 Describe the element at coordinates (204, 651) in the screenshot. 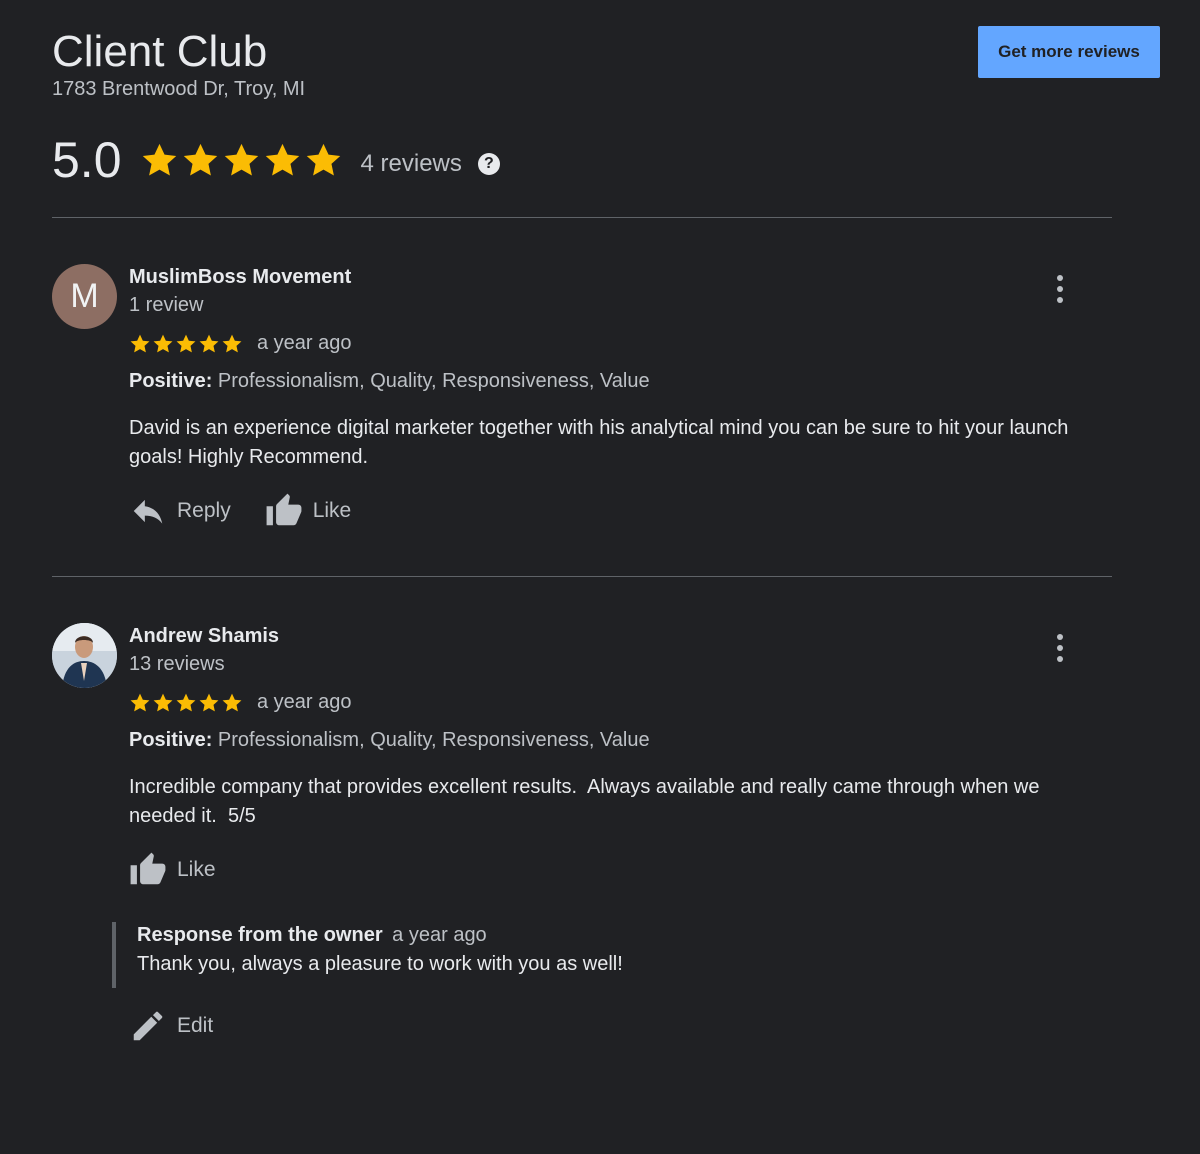

I see `review-author: Andrew Shamis 13 reviews` at that location.